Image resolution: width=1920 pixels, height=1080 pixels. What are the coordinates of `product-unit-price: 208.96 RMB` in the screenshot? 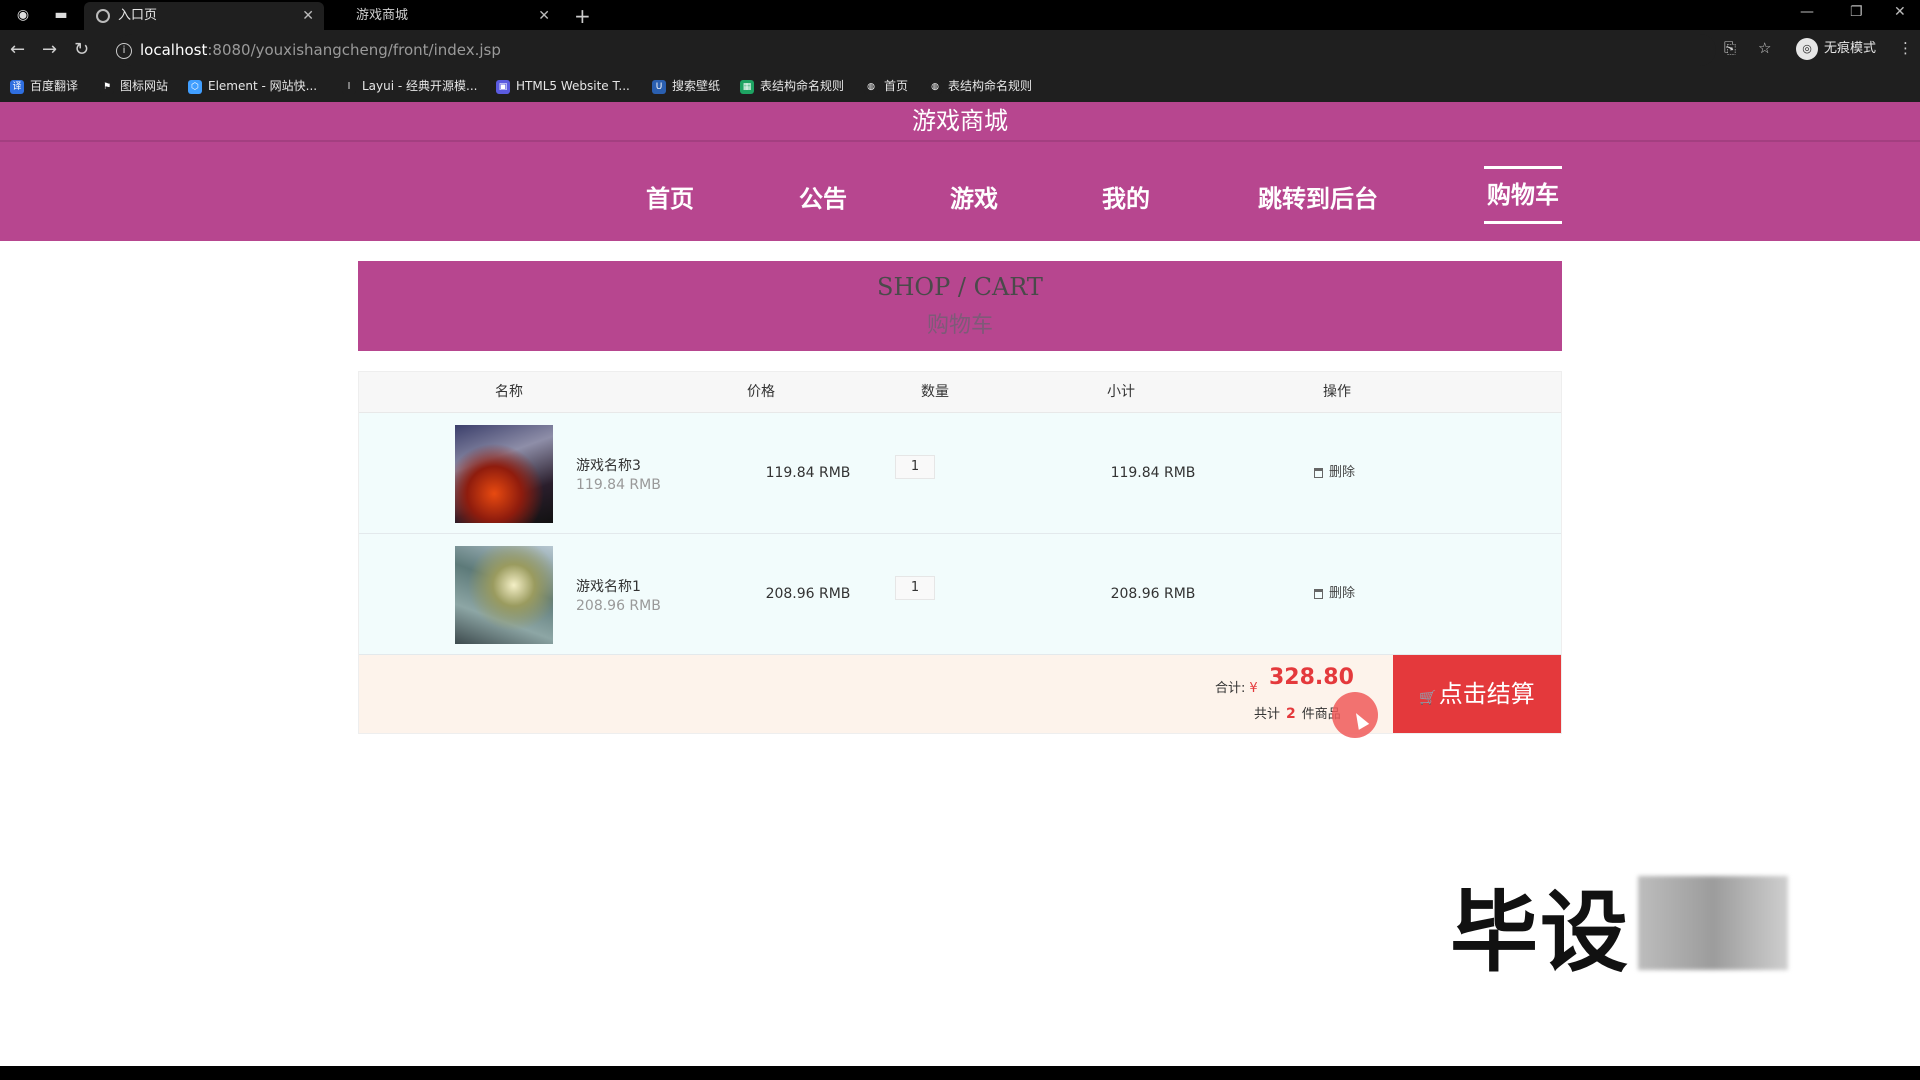 It's located at (618, 606).